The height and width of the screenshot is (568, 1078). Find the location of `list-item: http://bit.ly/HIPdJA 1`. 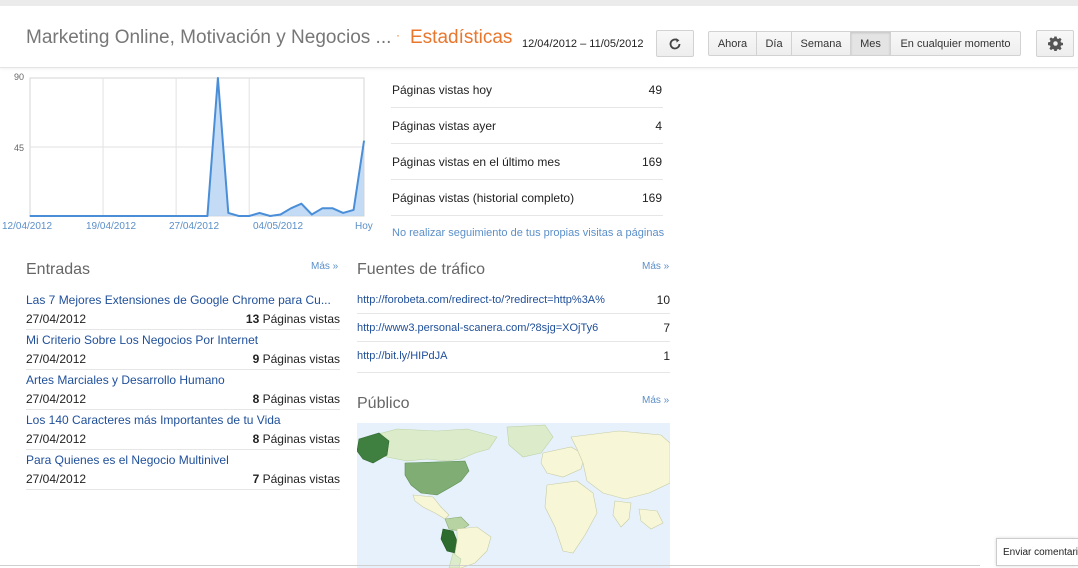

list-item: http://bit.ly/HIPdJA 1 is located at coordinates (513, 356).